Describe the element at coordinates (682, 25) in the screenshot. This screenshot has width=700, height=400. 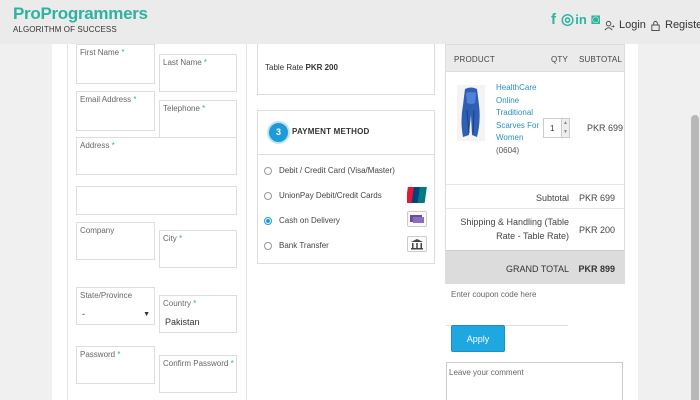
I see `register-label: Register` at that location.